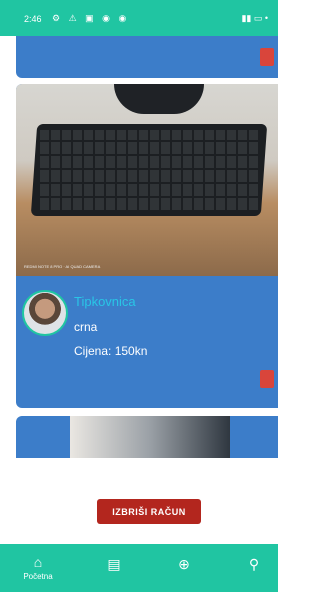 The height and width of the screenshot is (604, 320). Describe the element at coordinates (86, 327) in the screenshot. I see `listing-color: crna` at that location.